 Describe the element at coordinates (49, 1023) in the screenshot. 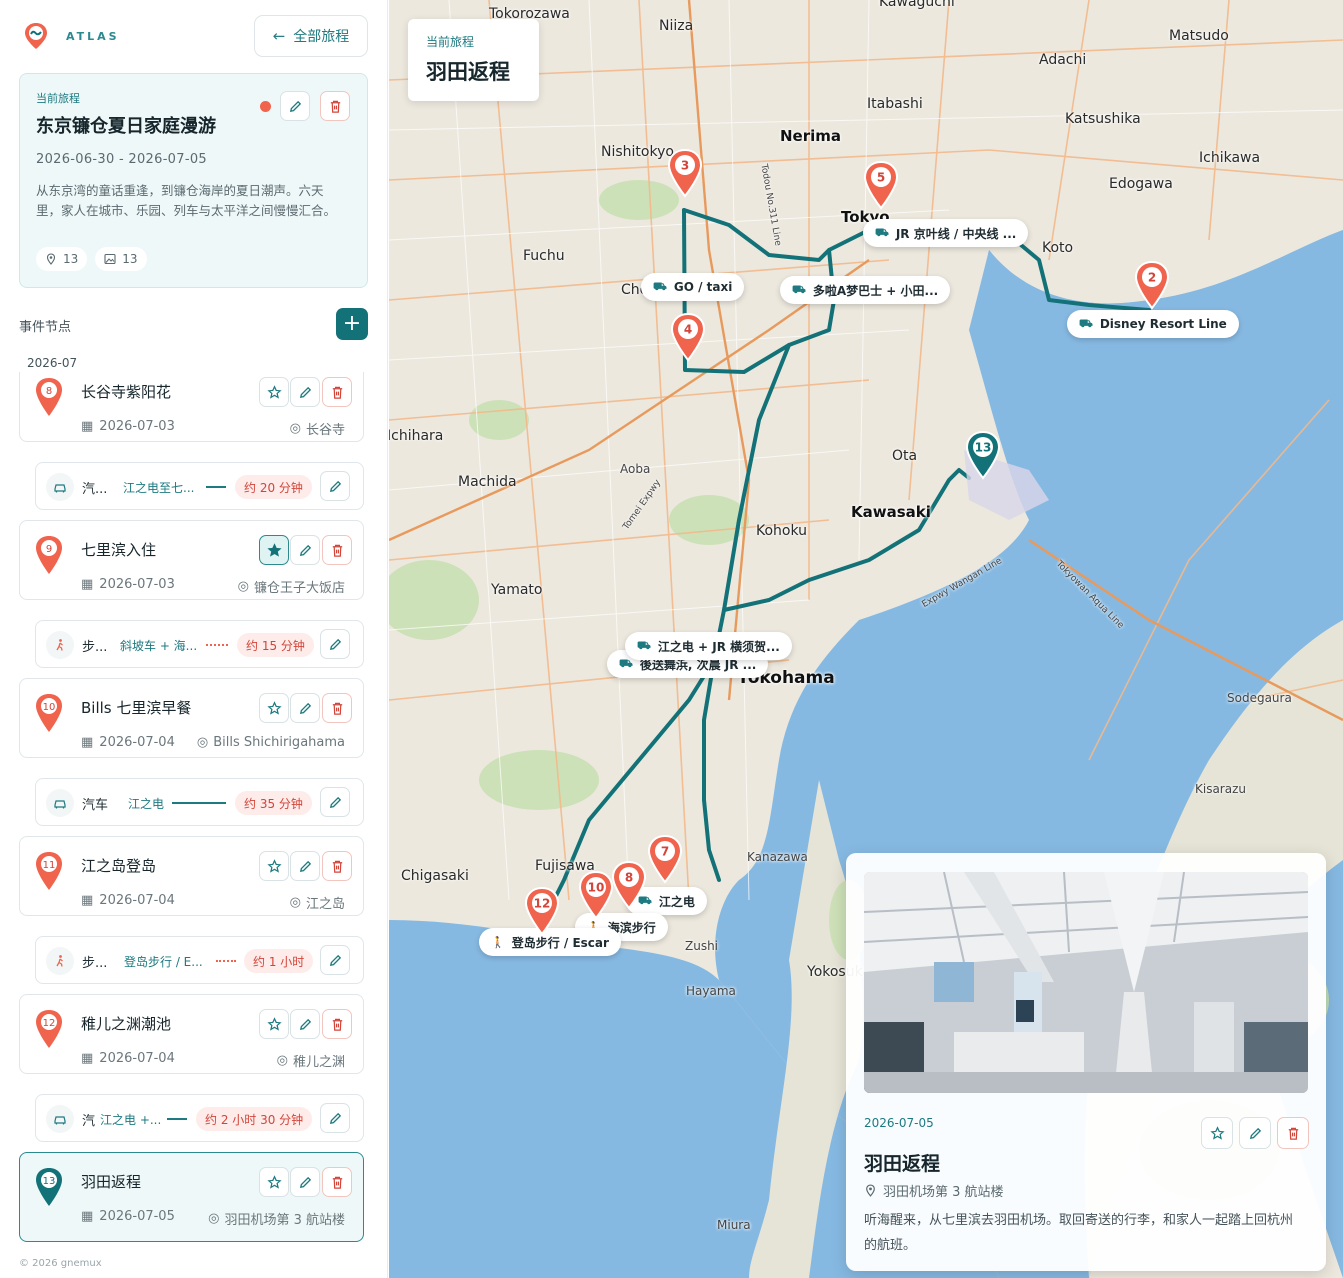

I see `event-number: 12` at that location.